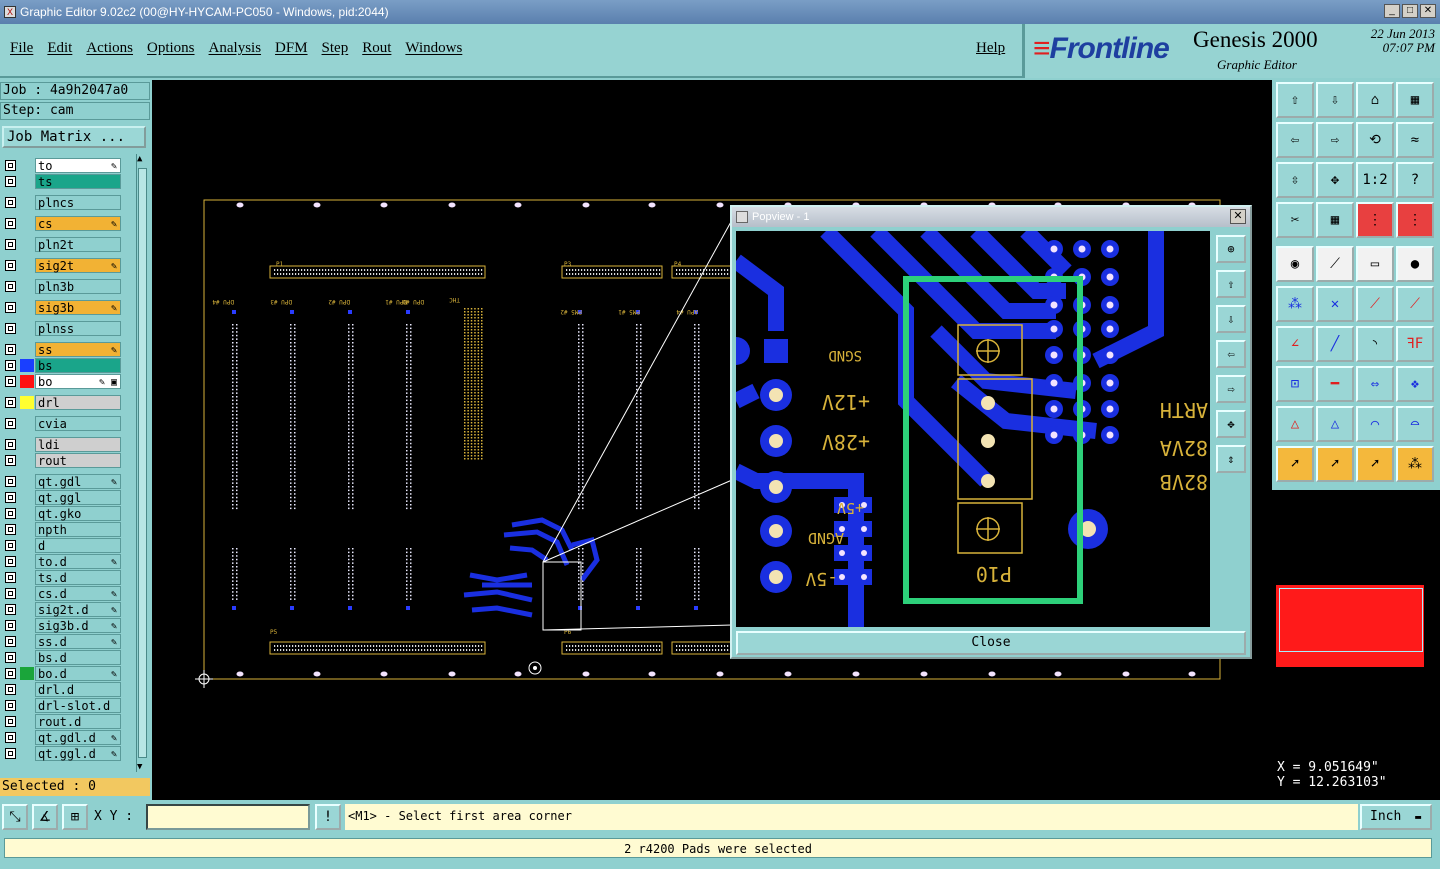  Describe the element at coordinates (139, 159) in the screenshot. I see `scroll-up-icon: ▲` at that location.